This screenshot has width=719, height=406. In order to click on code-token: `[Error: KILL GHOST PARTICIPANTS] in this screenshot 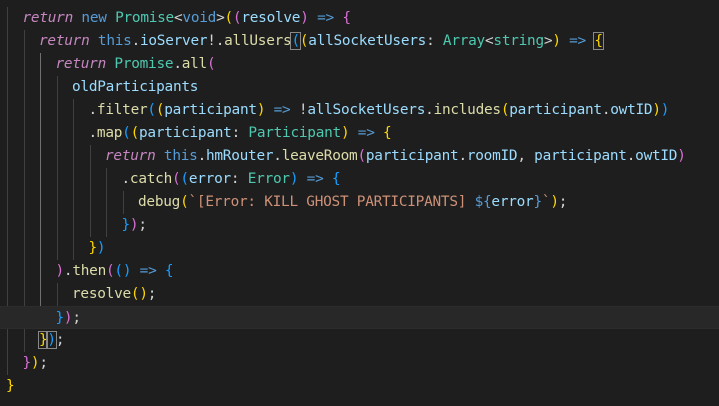, I will do `click(331, 202)`.